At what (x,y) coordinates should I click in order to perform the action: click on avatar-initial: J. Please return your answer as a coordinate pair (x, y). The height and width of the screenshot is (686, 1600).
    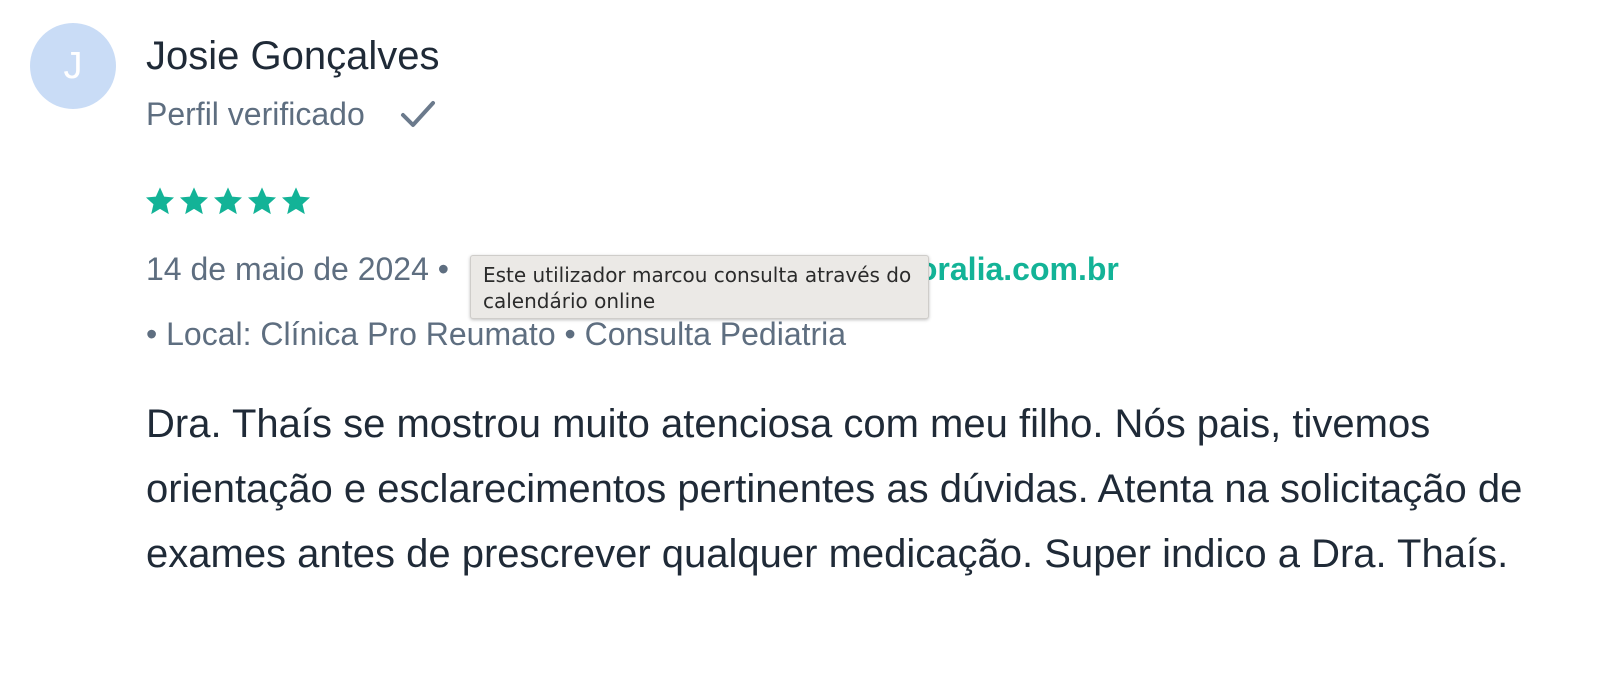
    Looking at the image, I should click on (73, 65).